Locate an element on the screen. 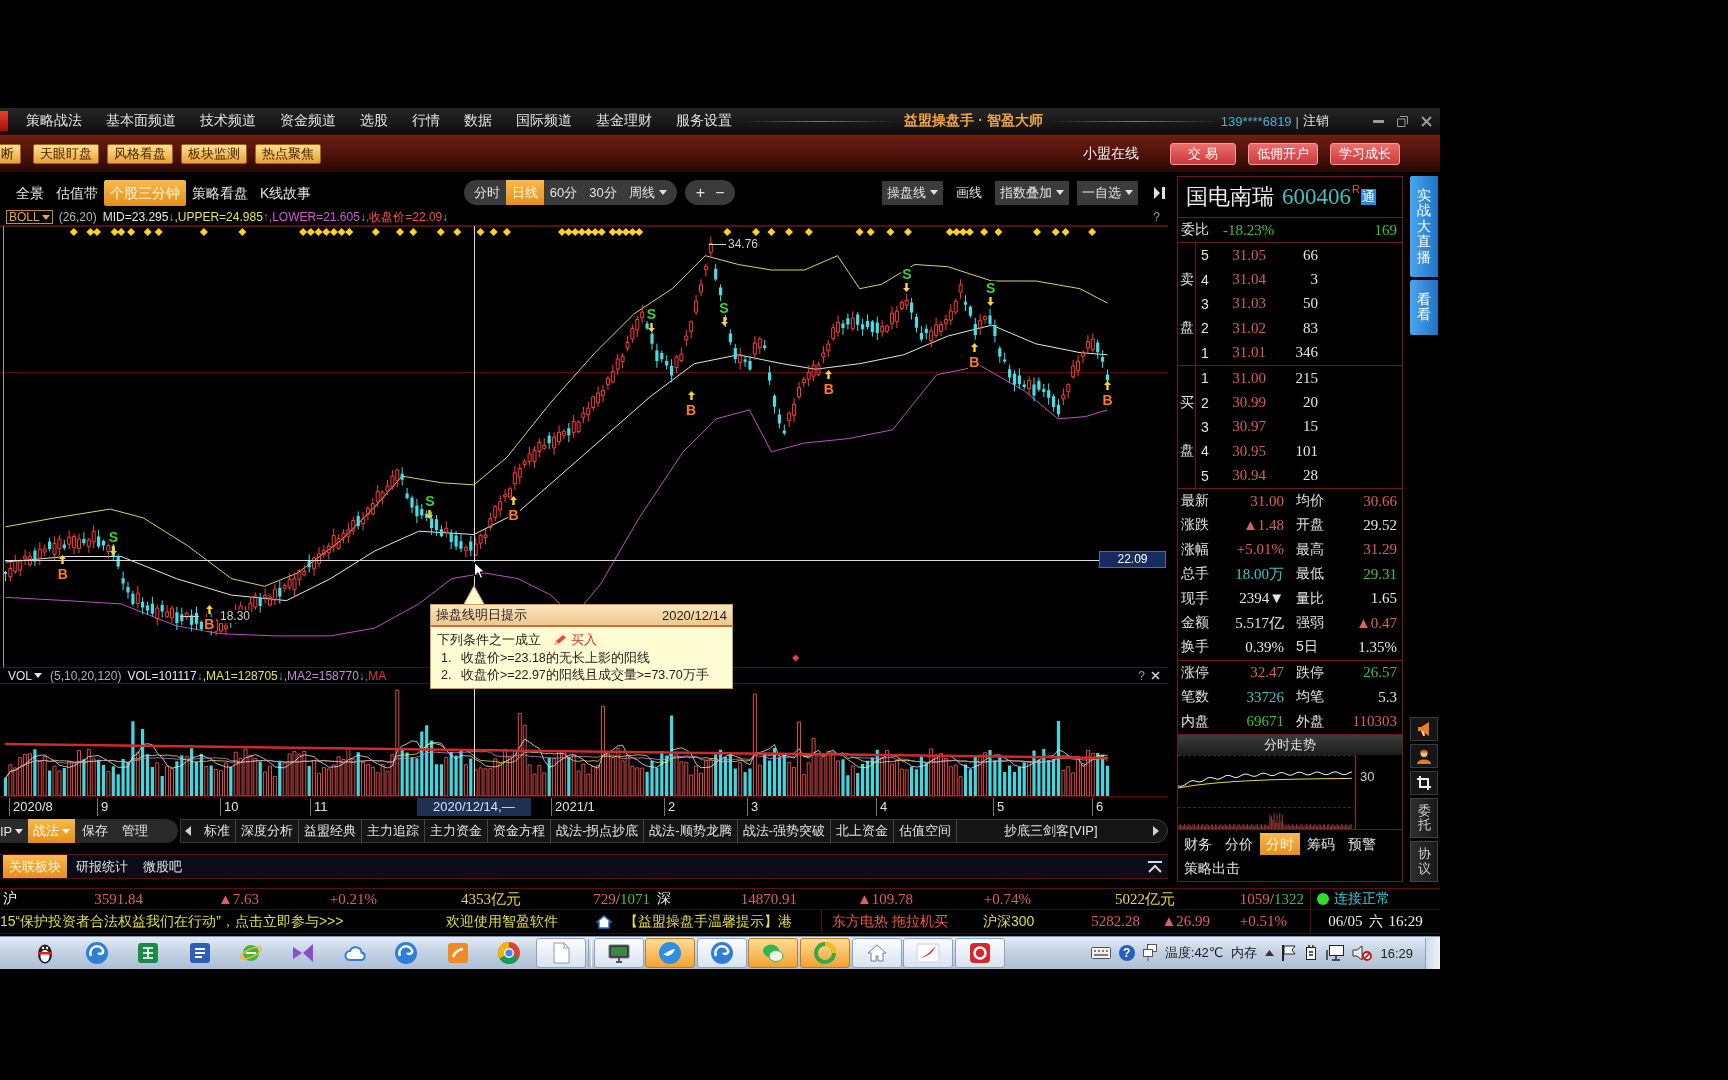 This screenshot has width=1728, height=1080. mode-dropdown: IP is located at coordinates (14, 831).